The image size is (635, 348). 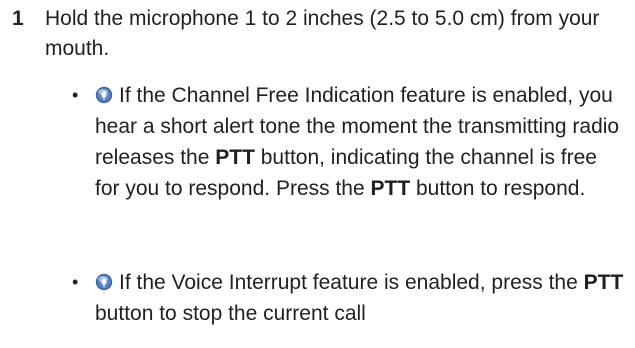 I want to click on note-text: button to respond., so click(x=498, y=188).